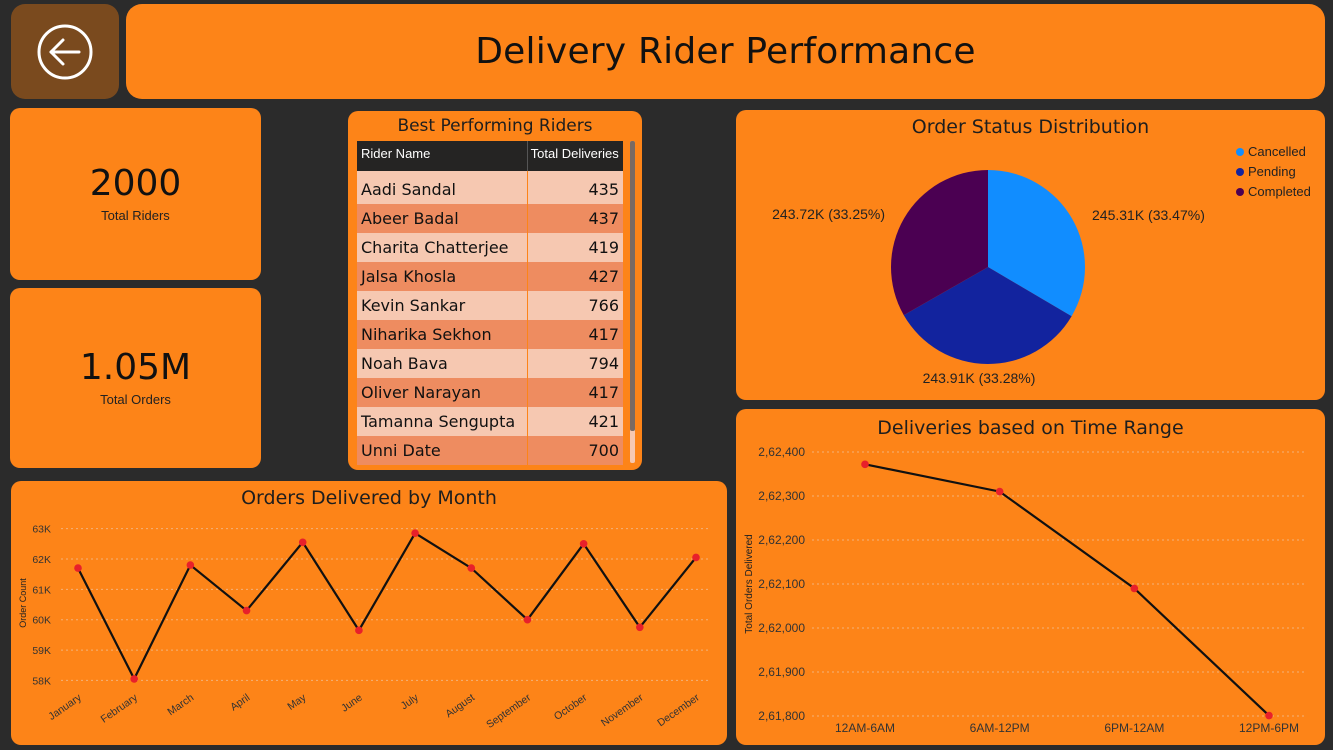 This screenshot has width=1333, height=750. I want to click on back-button, so click(65, 51).